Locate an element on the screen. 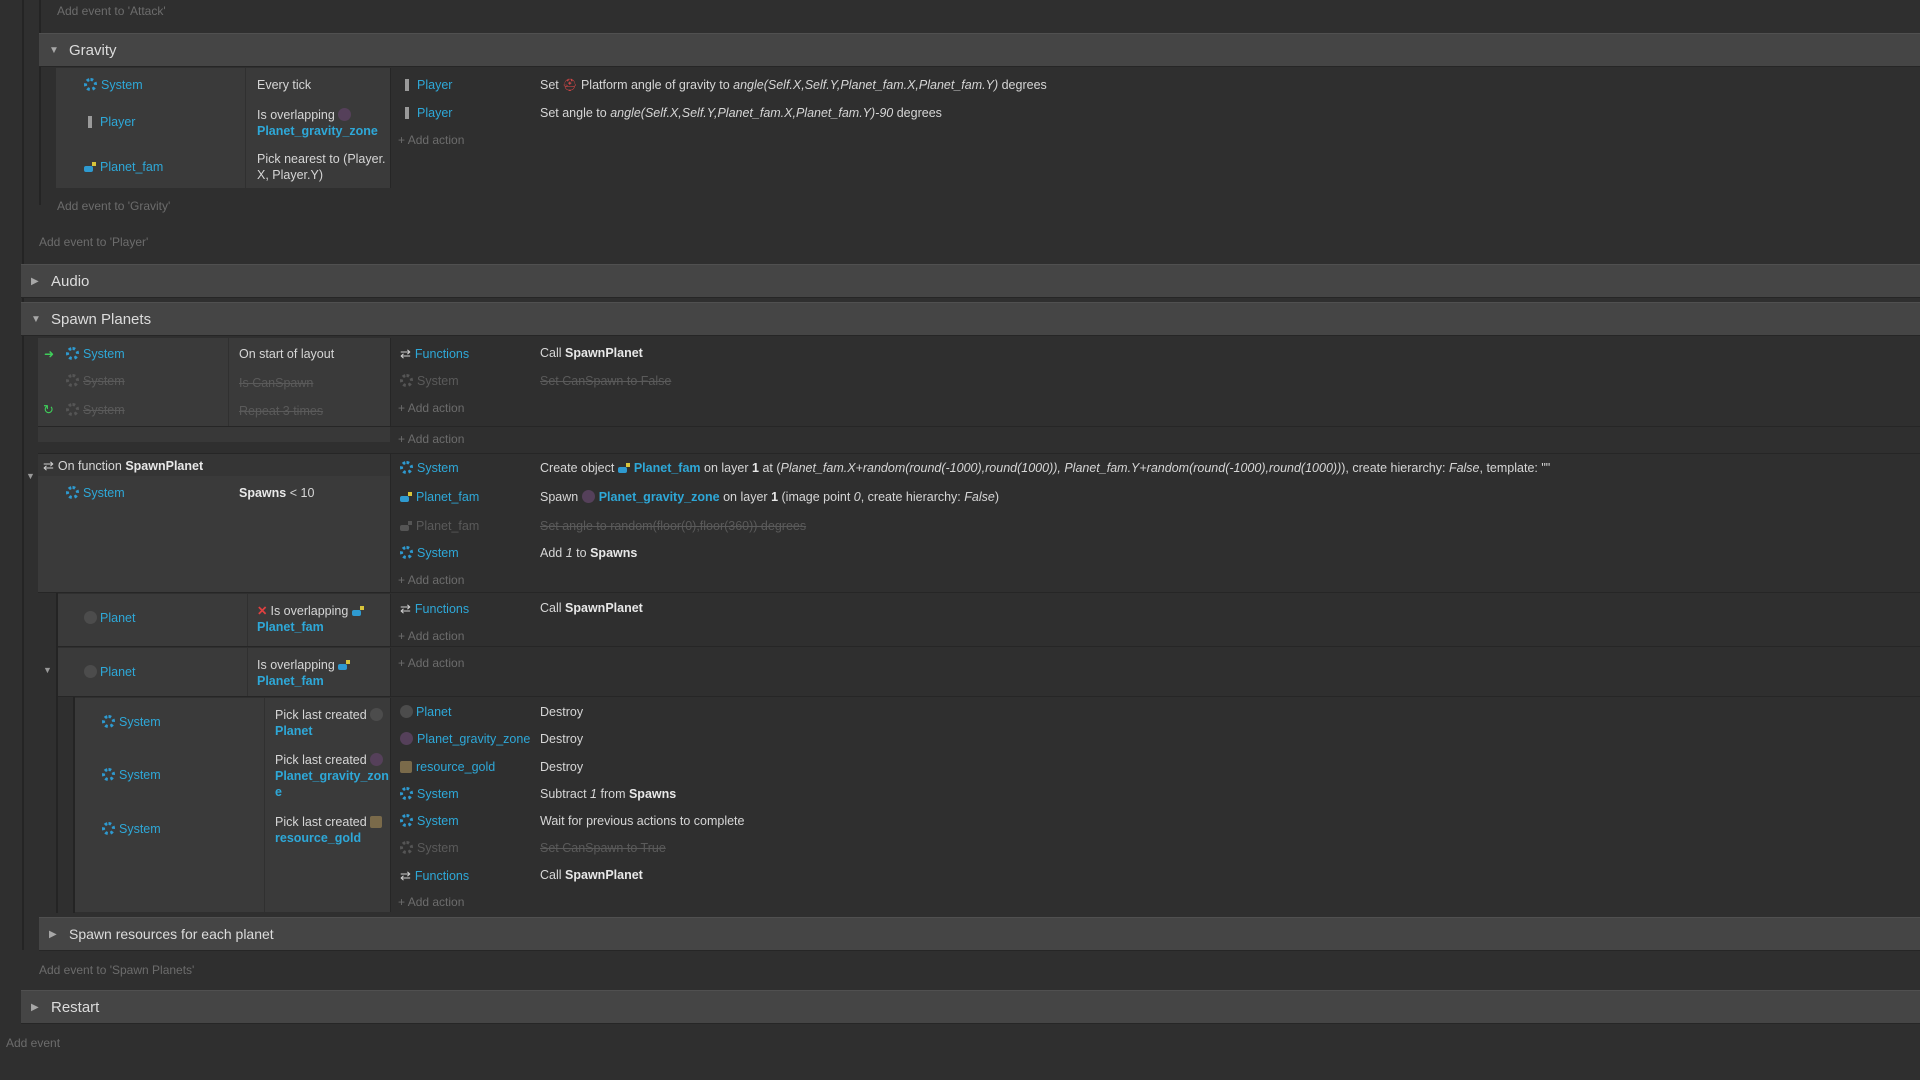  condition-text: Is CanSpawn is located at coordinates (276, 383).